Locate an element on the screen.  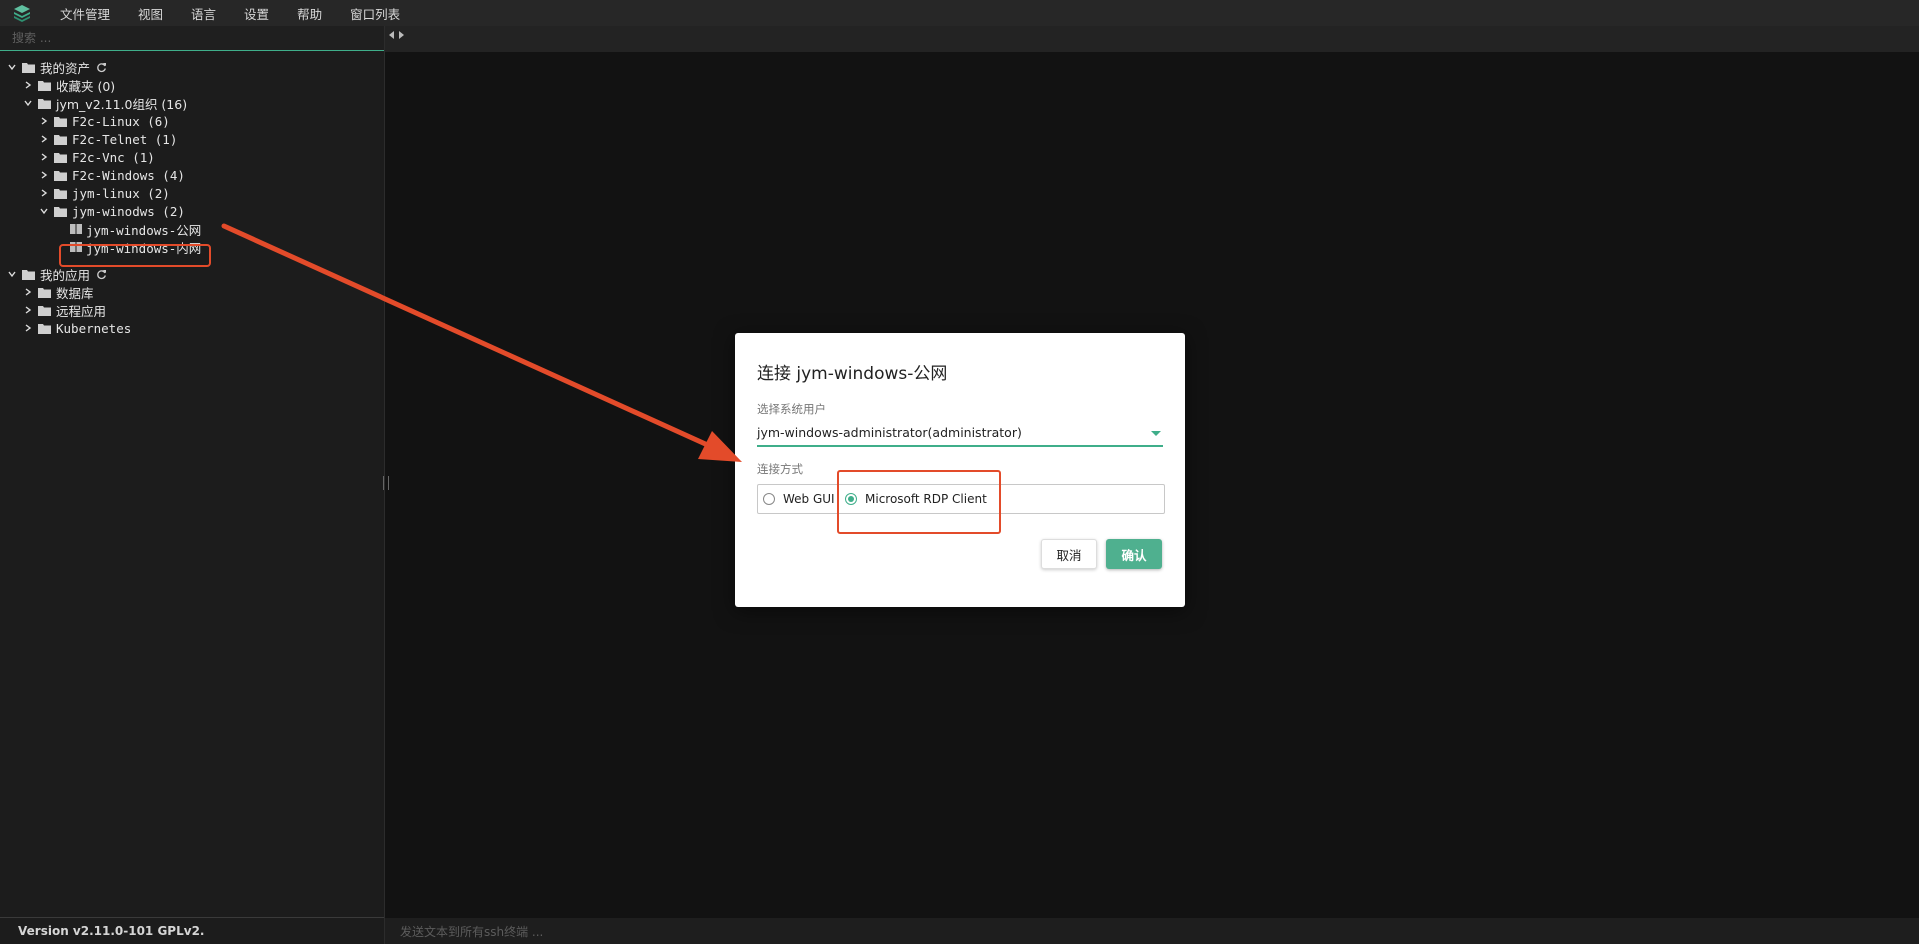
search-box is located at coordinates (192, 38).